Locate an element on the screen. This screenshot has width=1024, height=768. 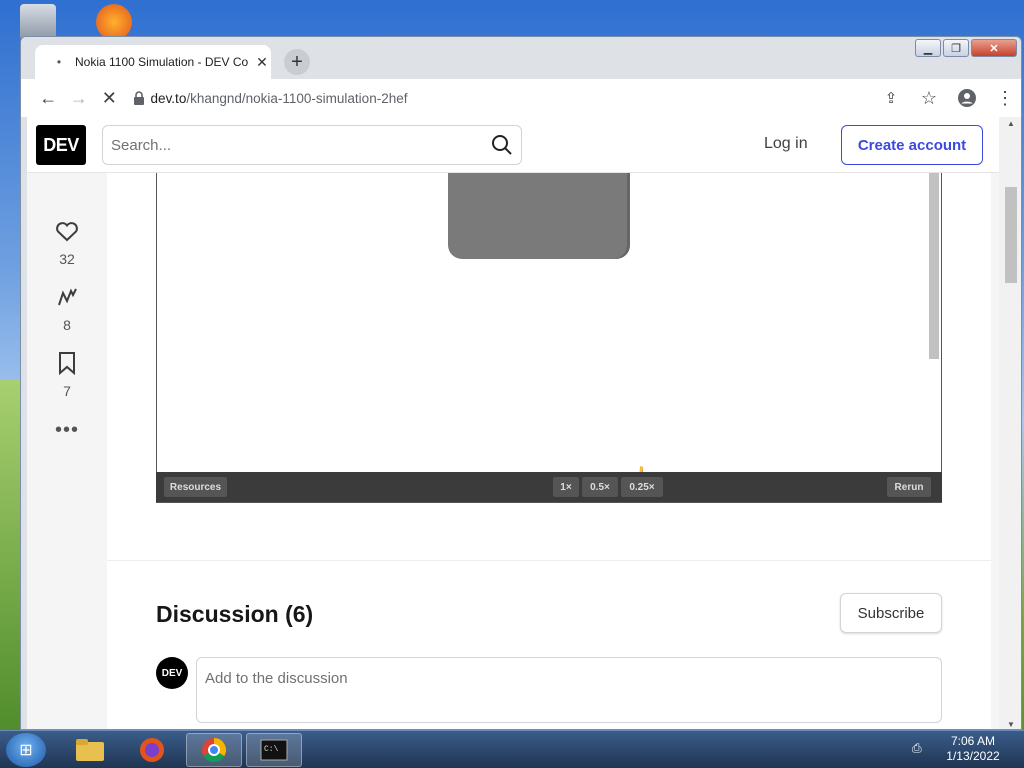
scroll-up-icon: ▲ is located at coordinates (1011, 123).